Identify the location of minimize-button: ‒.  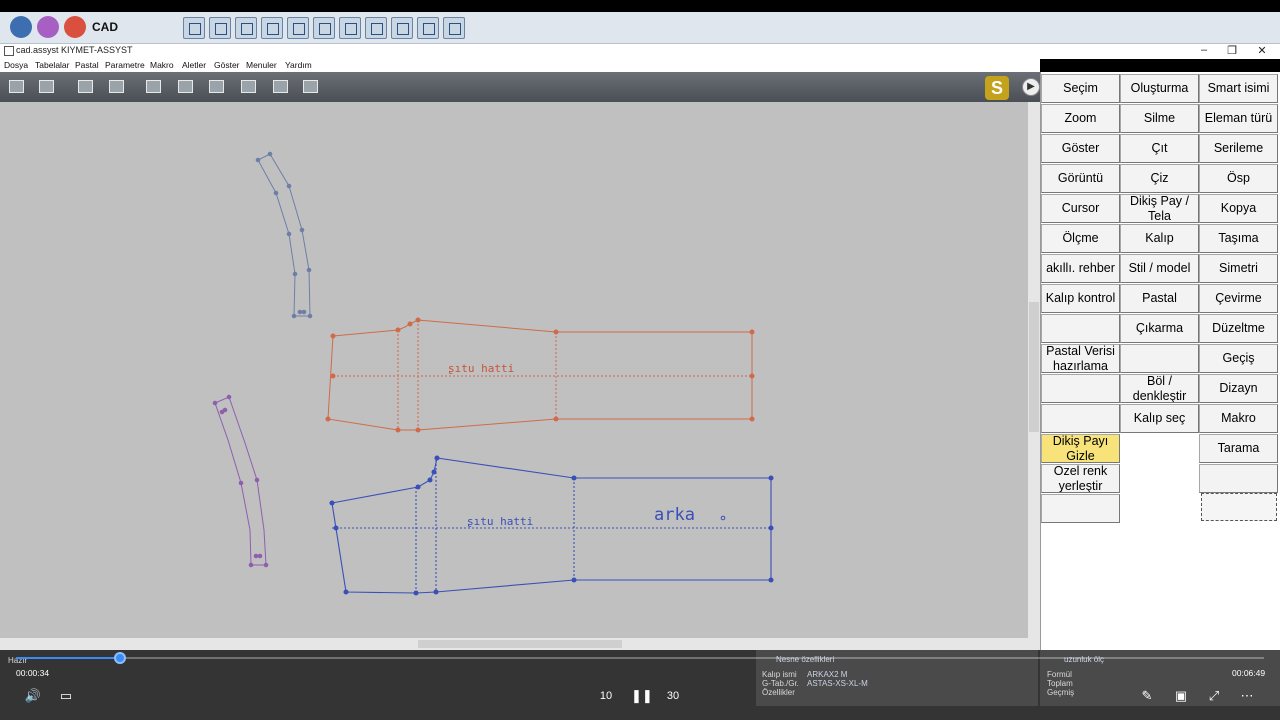
(1204, 50).